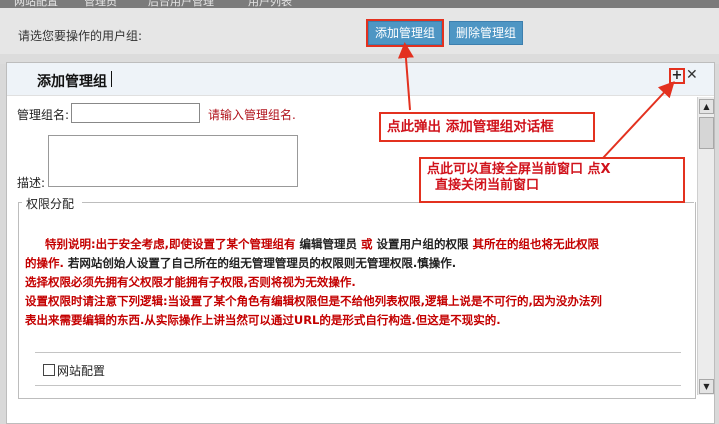  What do you see at coordinates (270, 4) in the screenshot?
I see `breadcrumb-item: 用户列表` at bounding box center [270, 4].